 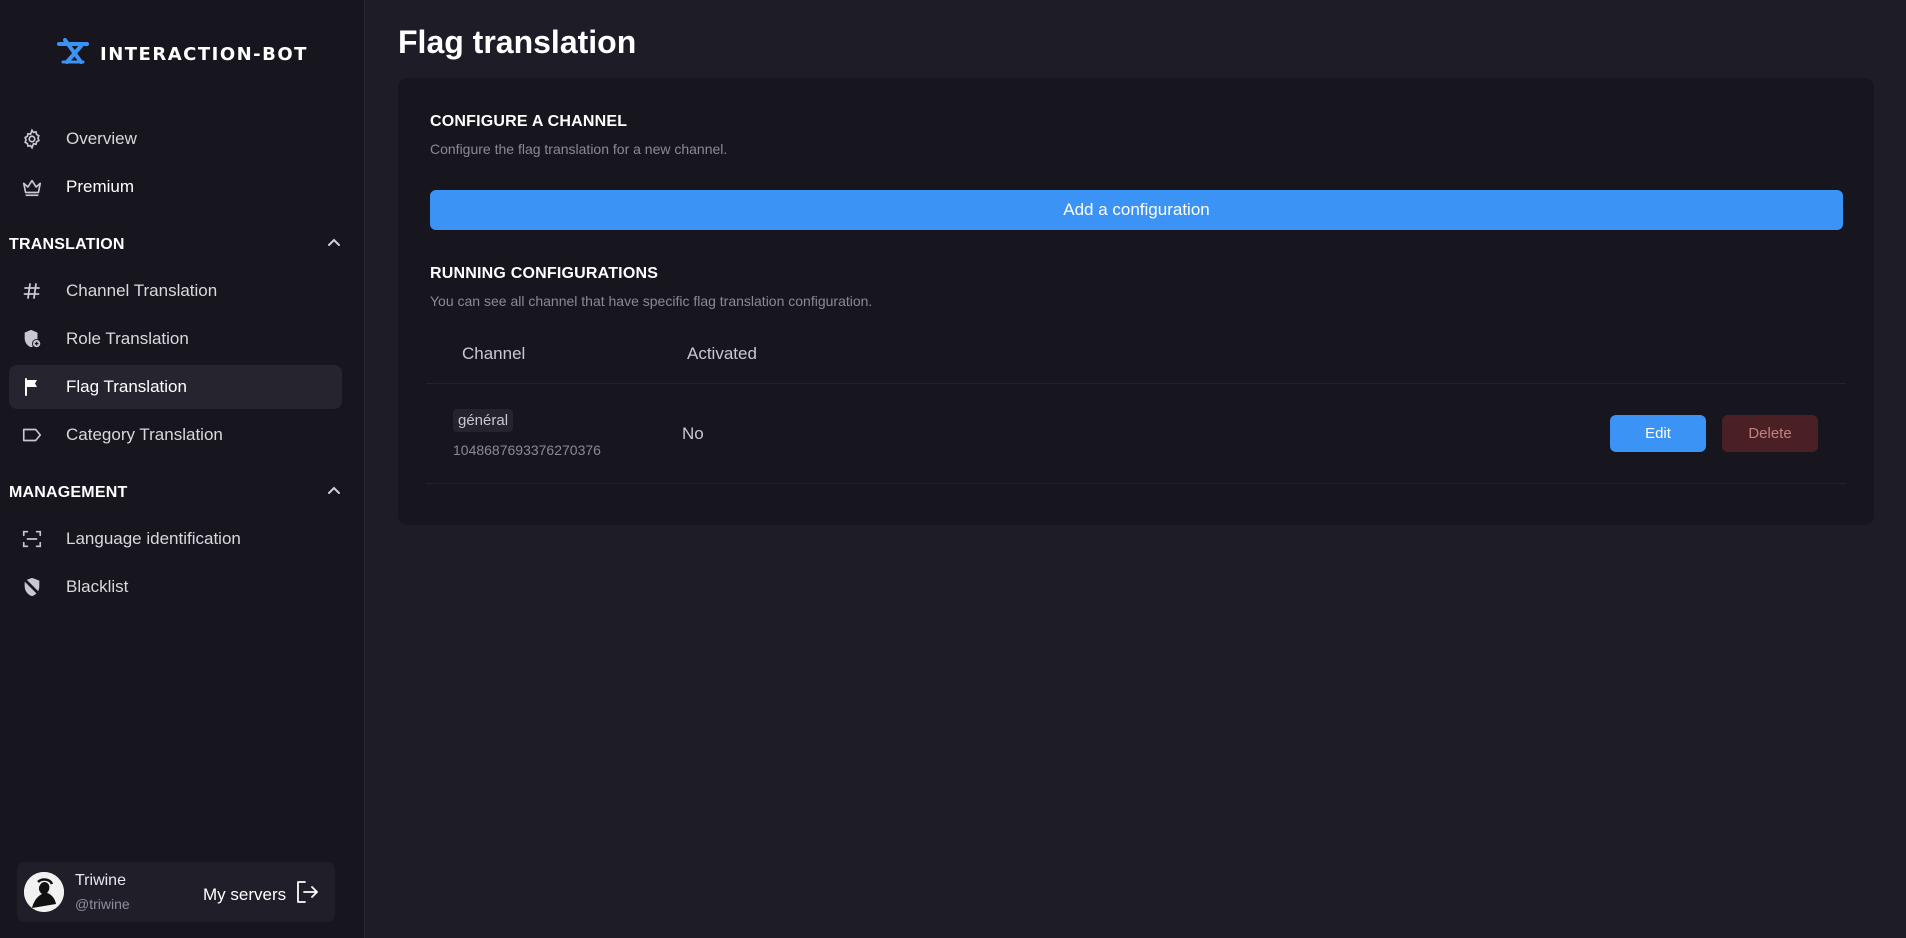 What do you see at coordinates (32, 339) in the screenshot?
I see `shield-plus-icon` at bounding box center [32, 339].